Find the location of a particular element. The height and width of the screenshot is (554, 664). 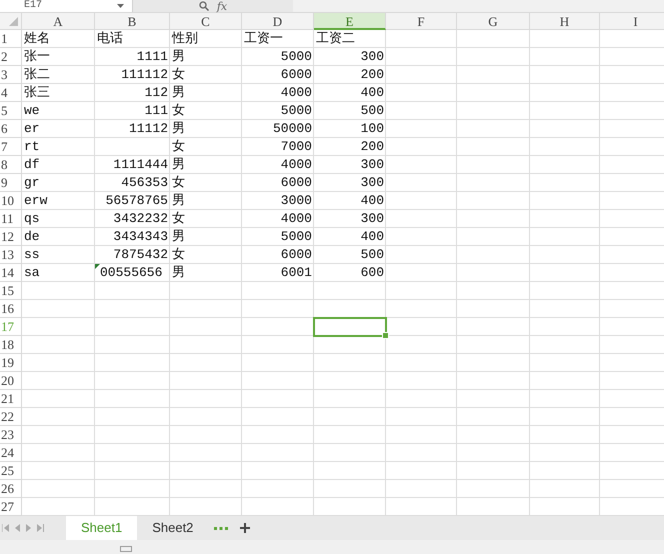

select-all-icon is located at coordinates (13, 21).